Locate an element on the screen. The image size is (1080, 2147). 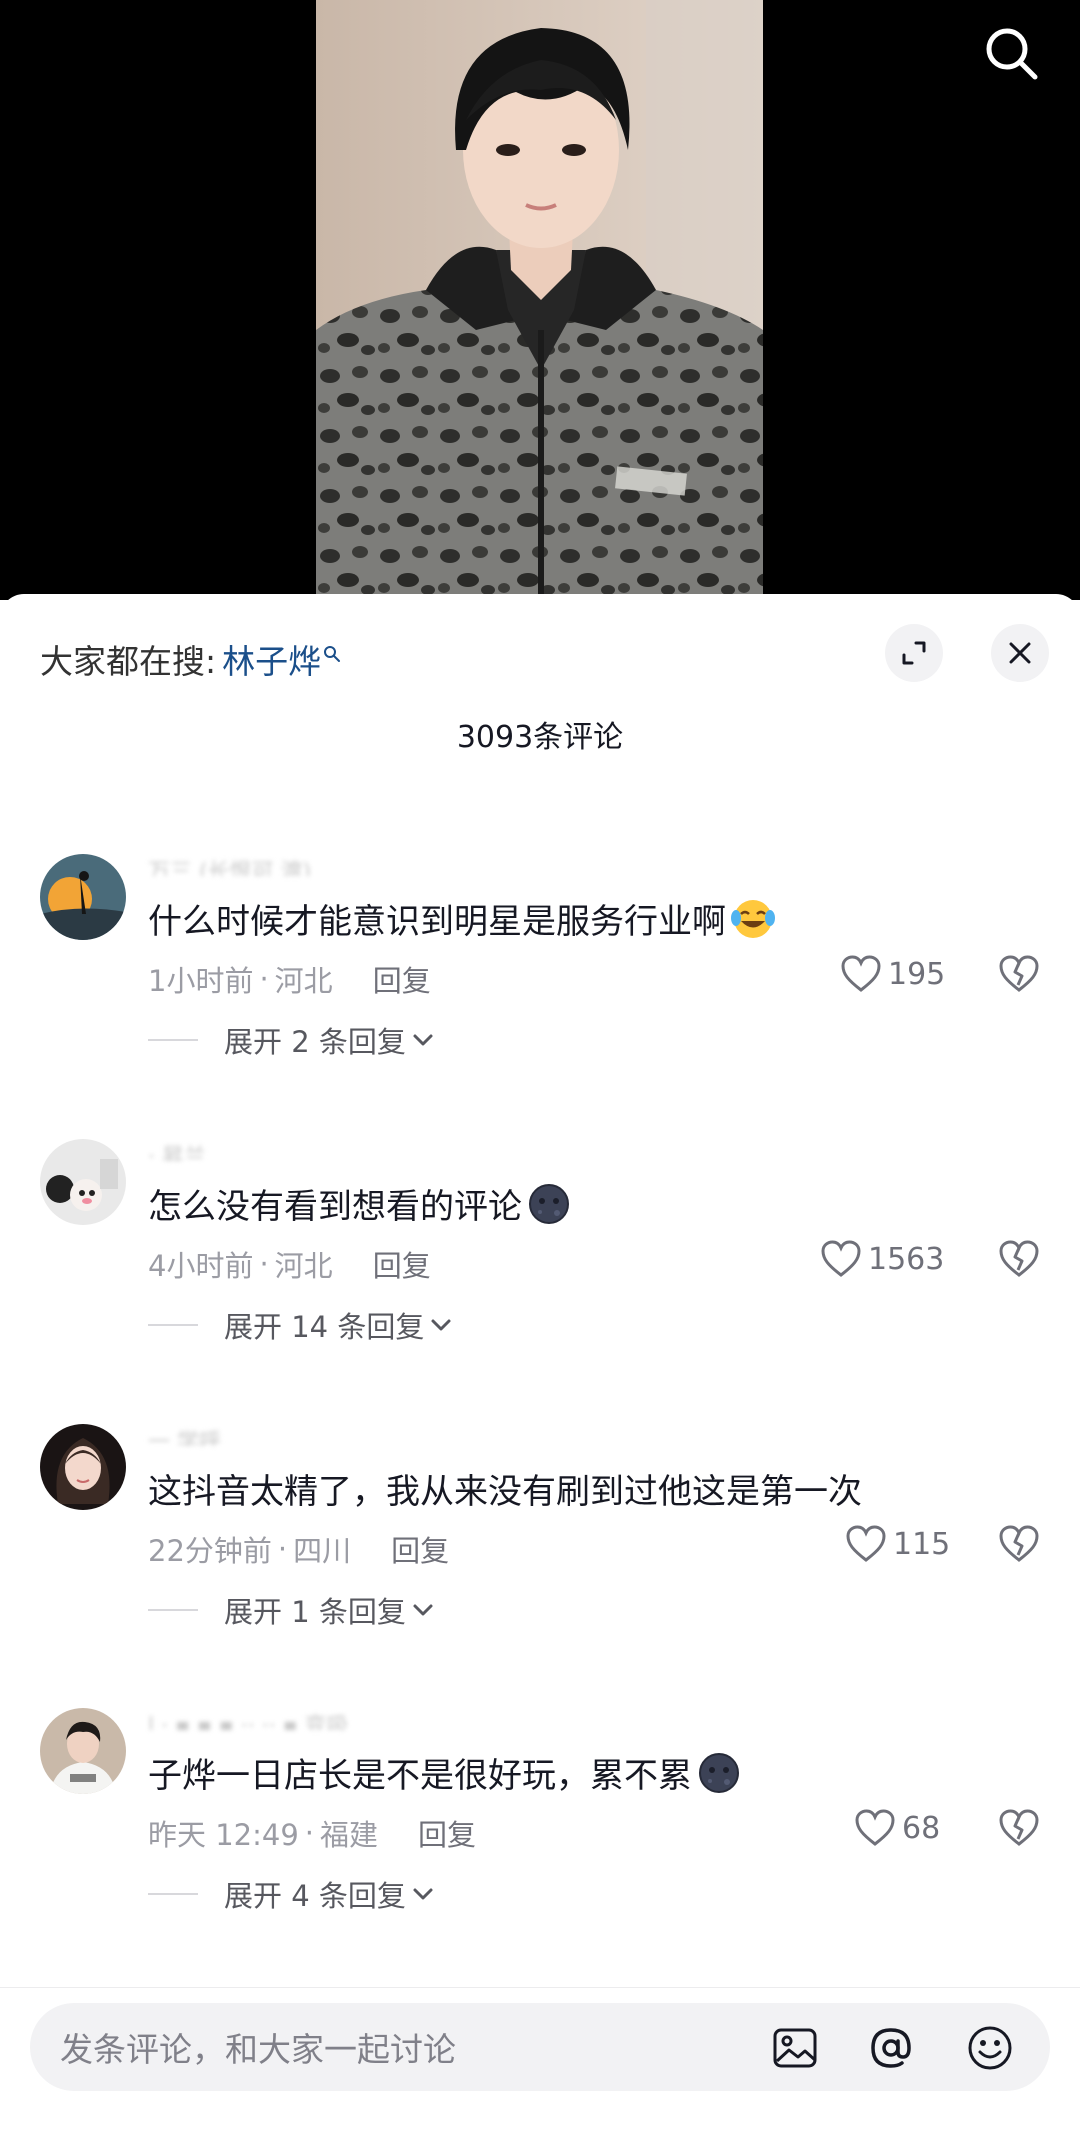
comment-meta: 昨天 12:49 · 福建 回复 is located at coordinates (312, 1833).